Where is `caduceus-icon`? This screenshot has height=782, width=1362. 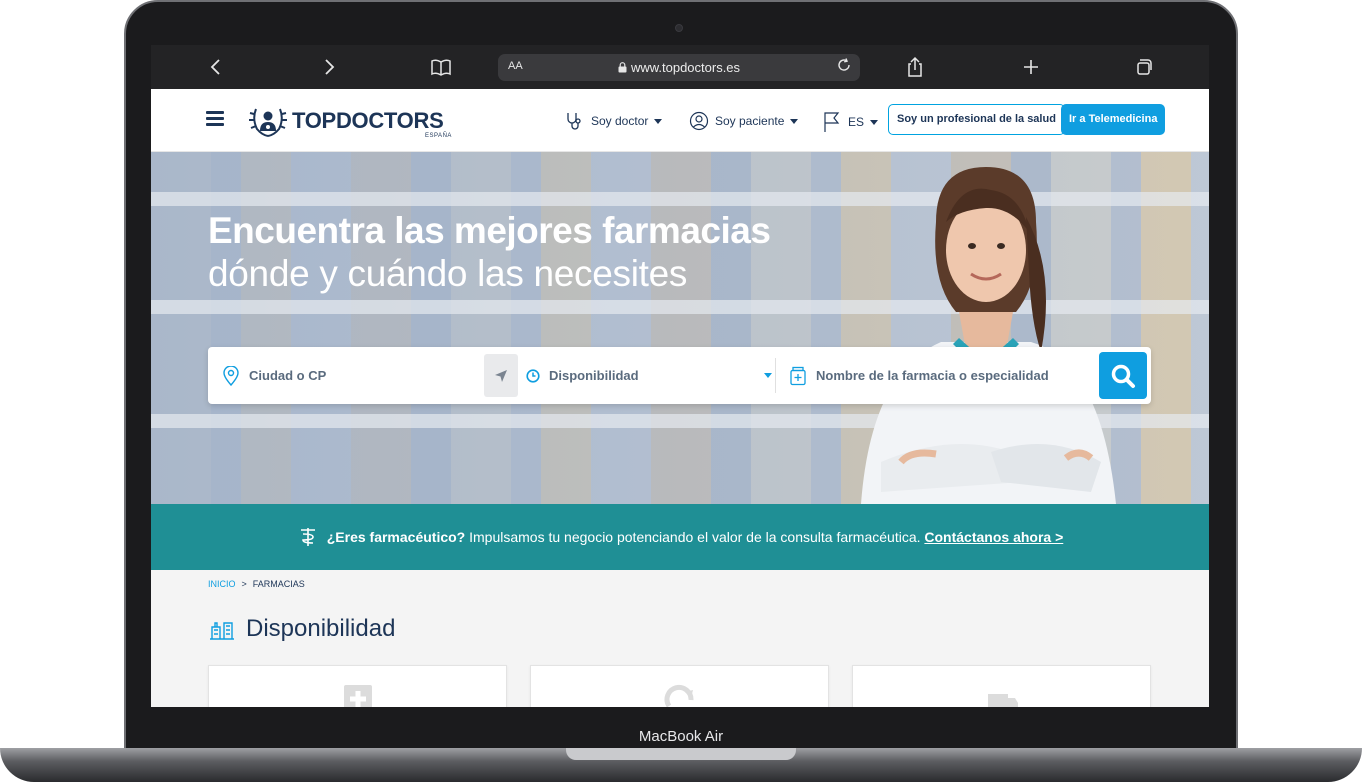 caduceus-icon is located at coordinates (307, 537).